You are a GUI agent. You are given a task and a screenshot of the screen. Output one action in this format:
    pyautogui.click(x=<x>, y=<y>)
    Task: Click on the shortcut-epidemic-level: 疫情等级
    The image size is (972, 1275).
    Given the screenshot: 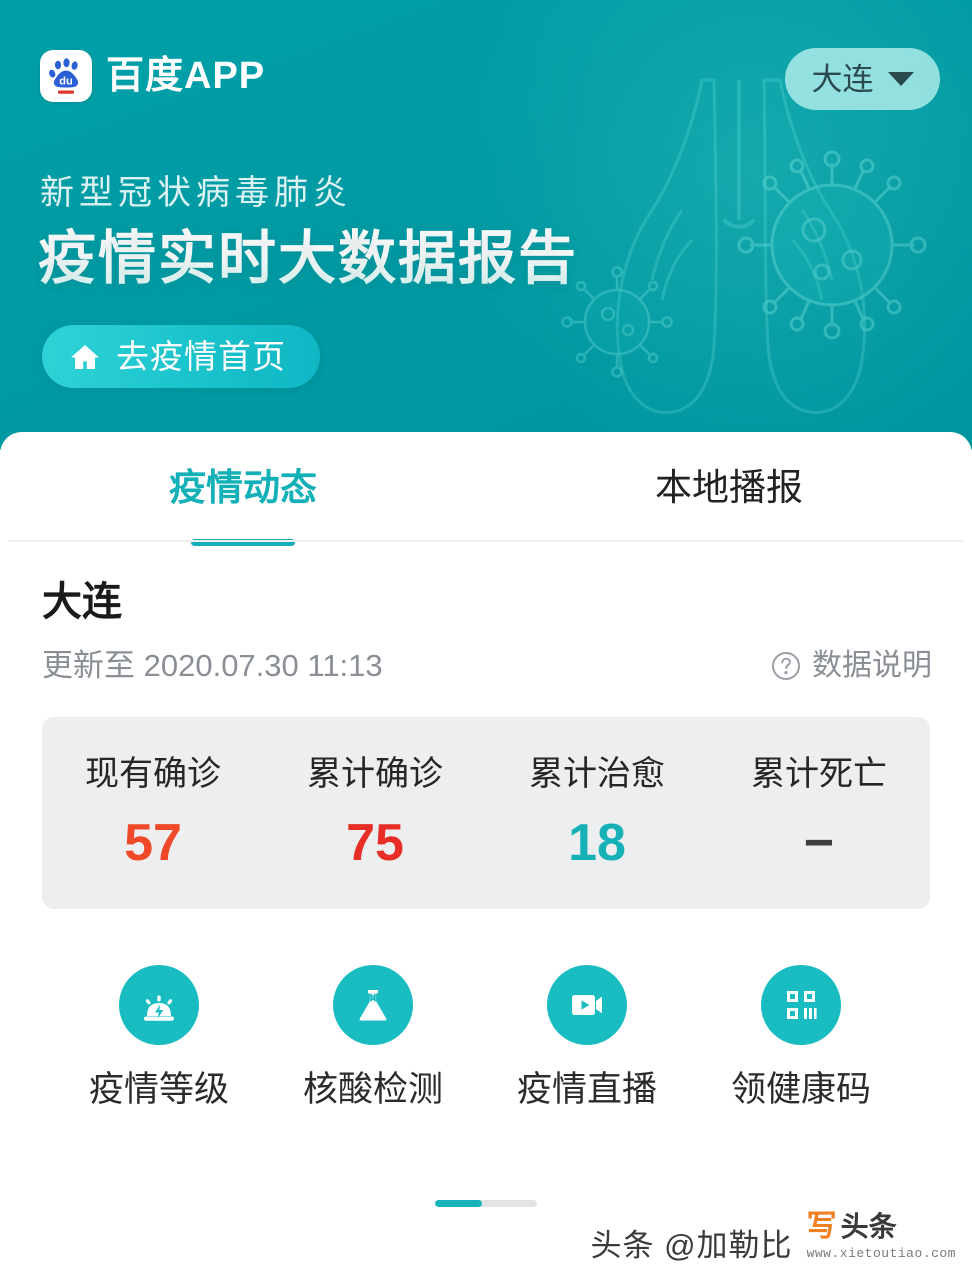 What is the action you would take?
    pyautogui.click(x=159, y=1036)
    